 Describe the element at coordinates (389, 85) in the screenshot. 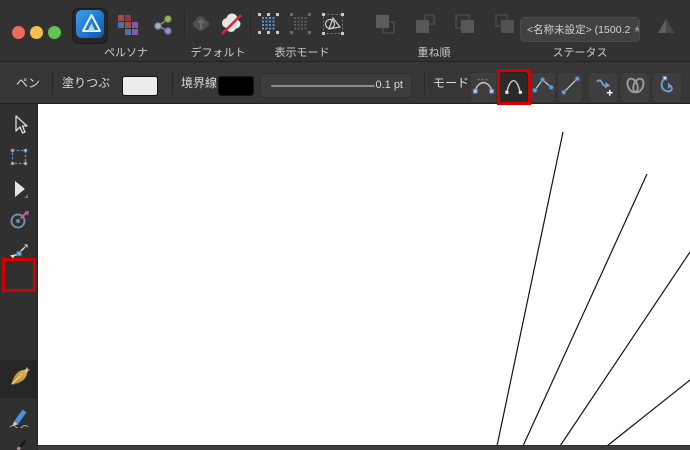

I see `stroke-width-value: 0.1 pt` at that location.